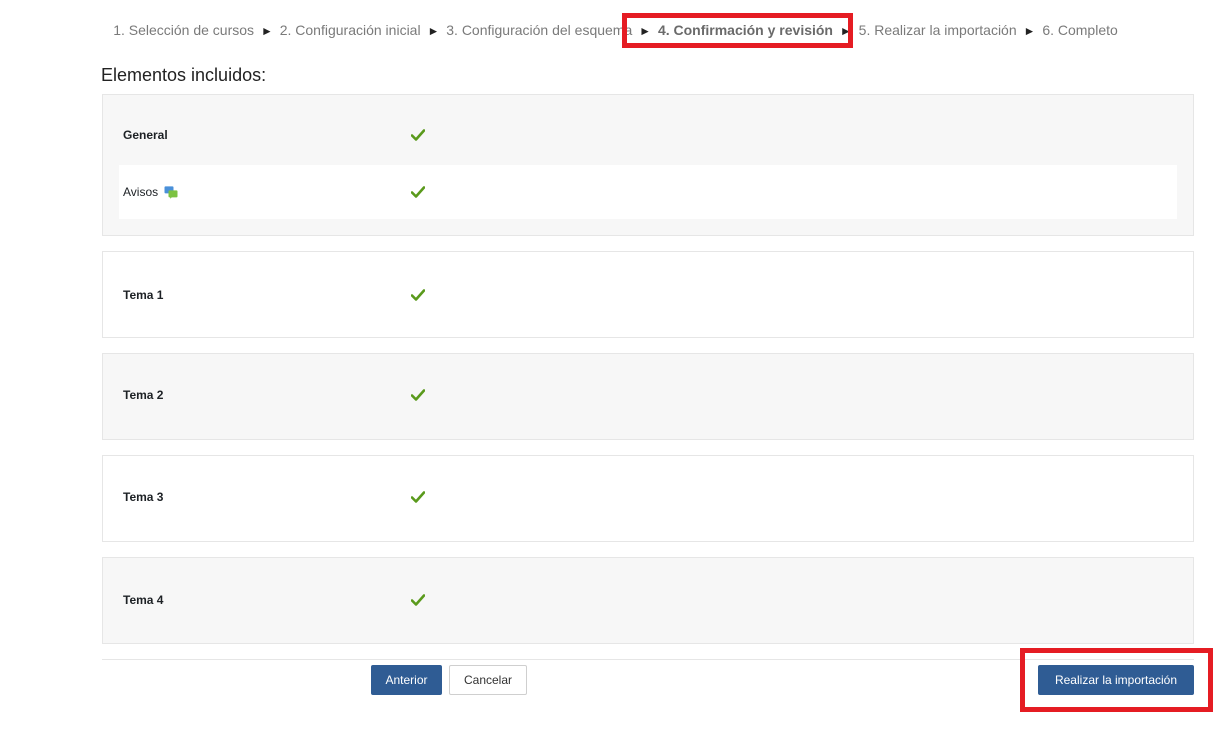 Image resolution: width=1231 pixels, height=747 pixels. Describe the element at coordinates (143, 600) in the screenshot. I see `section-label: Tema 4` at that location.